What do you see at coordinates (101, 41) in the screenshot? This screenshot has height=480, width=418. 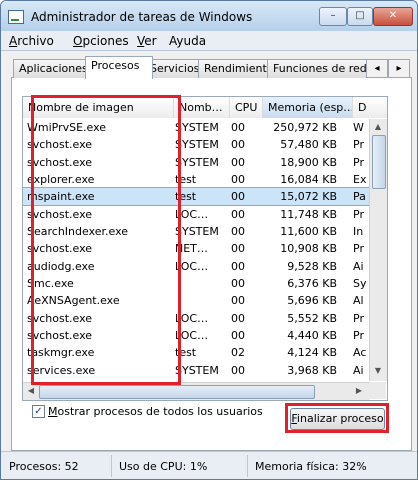 I see `menu-opciones: Opciones` at bounding box center [101, 41].